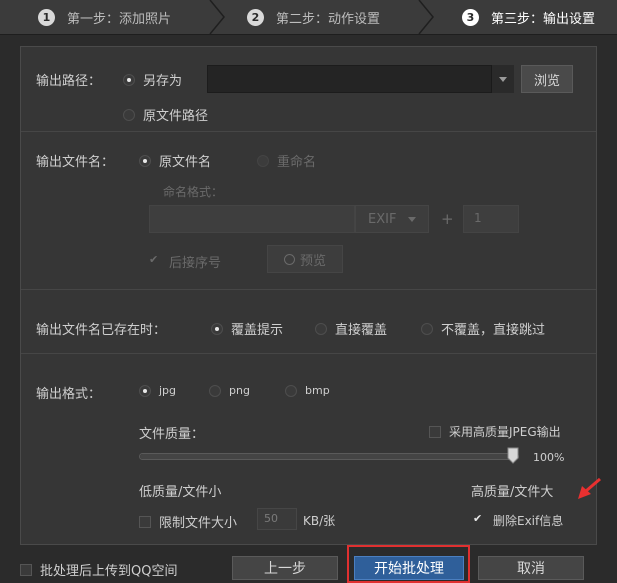 Image resolution: width=617 pixels, height=583 pixels. Describe the element at coordinates (408, 564) in the screenshot. I see `highlight-box` at that location.